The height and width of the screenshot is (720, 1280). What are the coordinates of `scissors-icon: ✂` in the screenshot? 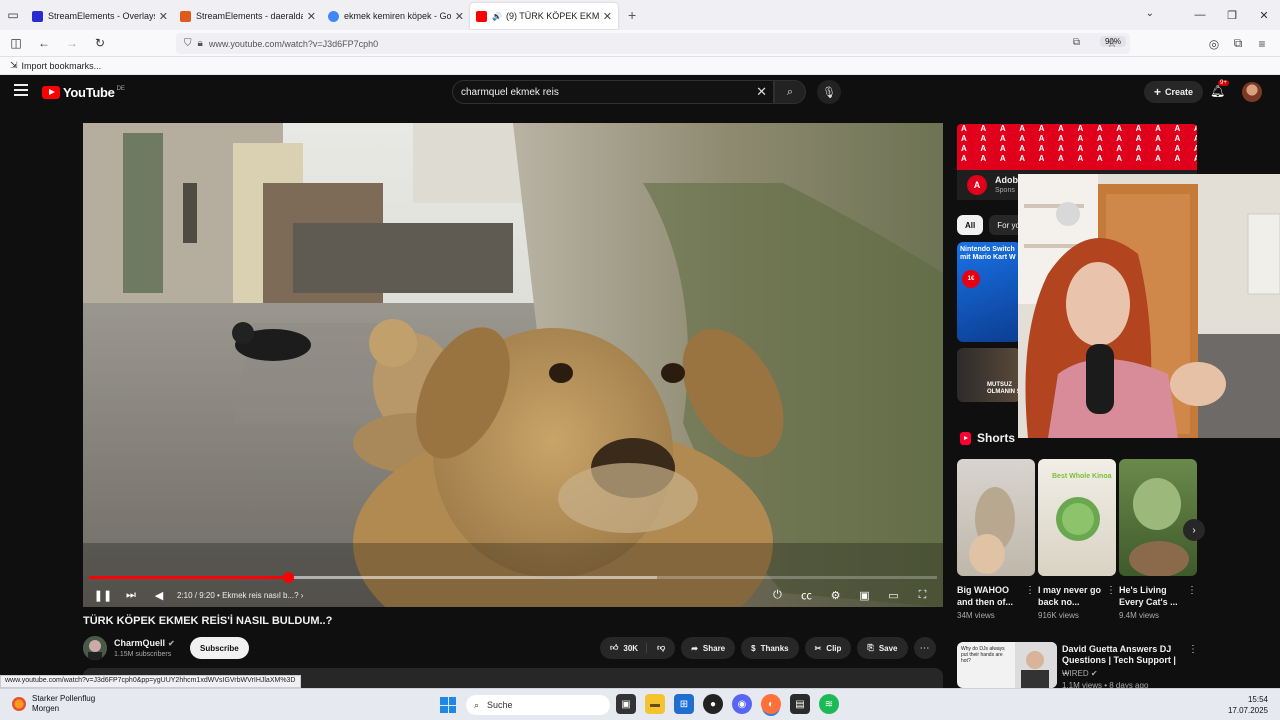 It's located at (818, 648).